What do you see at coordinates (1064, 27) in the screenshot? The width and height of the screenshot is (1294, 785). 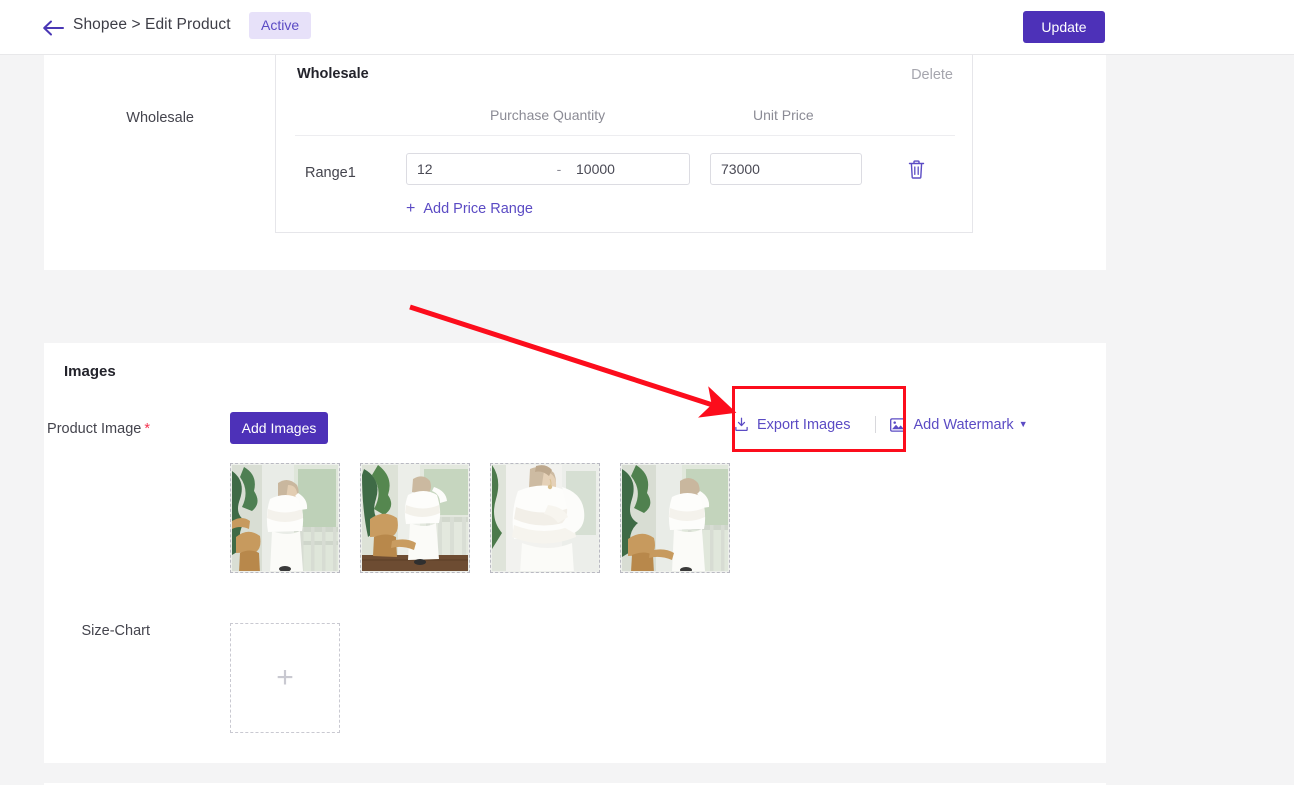 I see `update-button: Update` at bounding box center [1064, 27].